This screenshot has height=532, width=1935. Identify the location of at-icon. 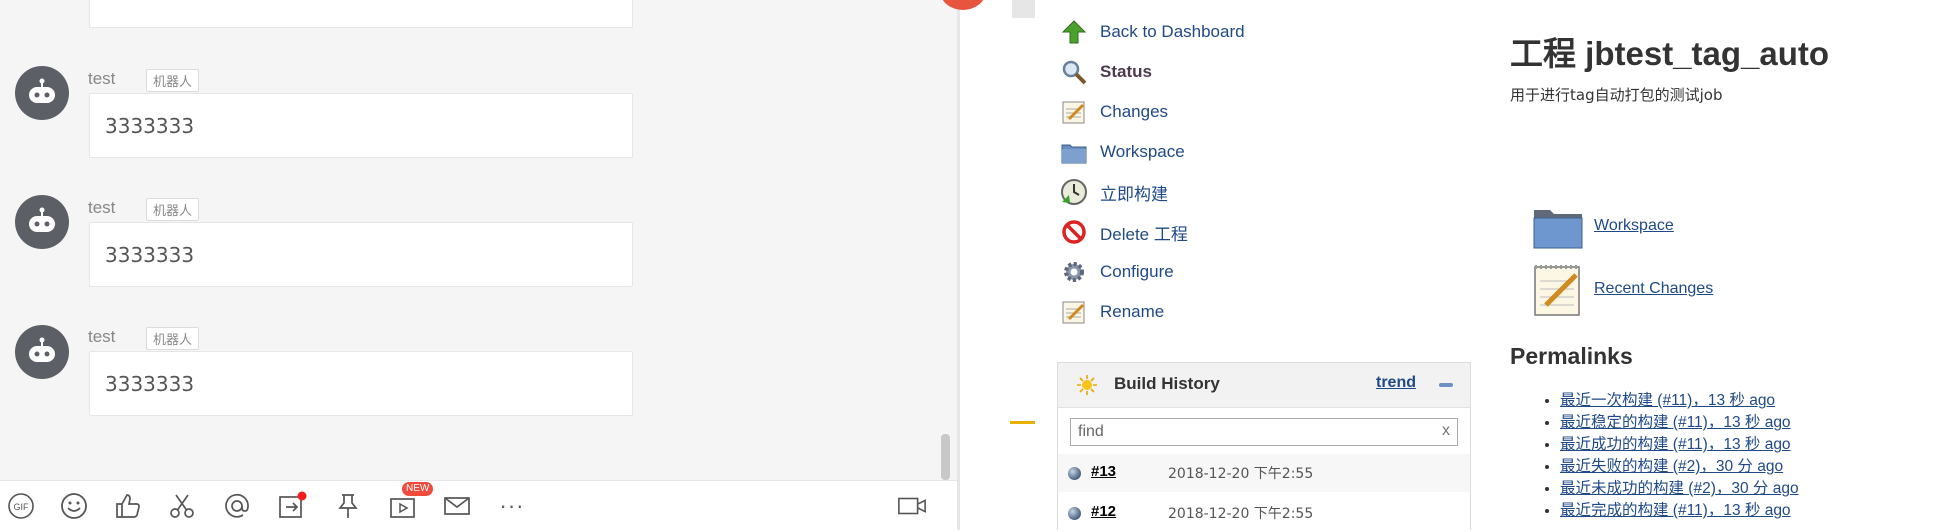
(237, 506).